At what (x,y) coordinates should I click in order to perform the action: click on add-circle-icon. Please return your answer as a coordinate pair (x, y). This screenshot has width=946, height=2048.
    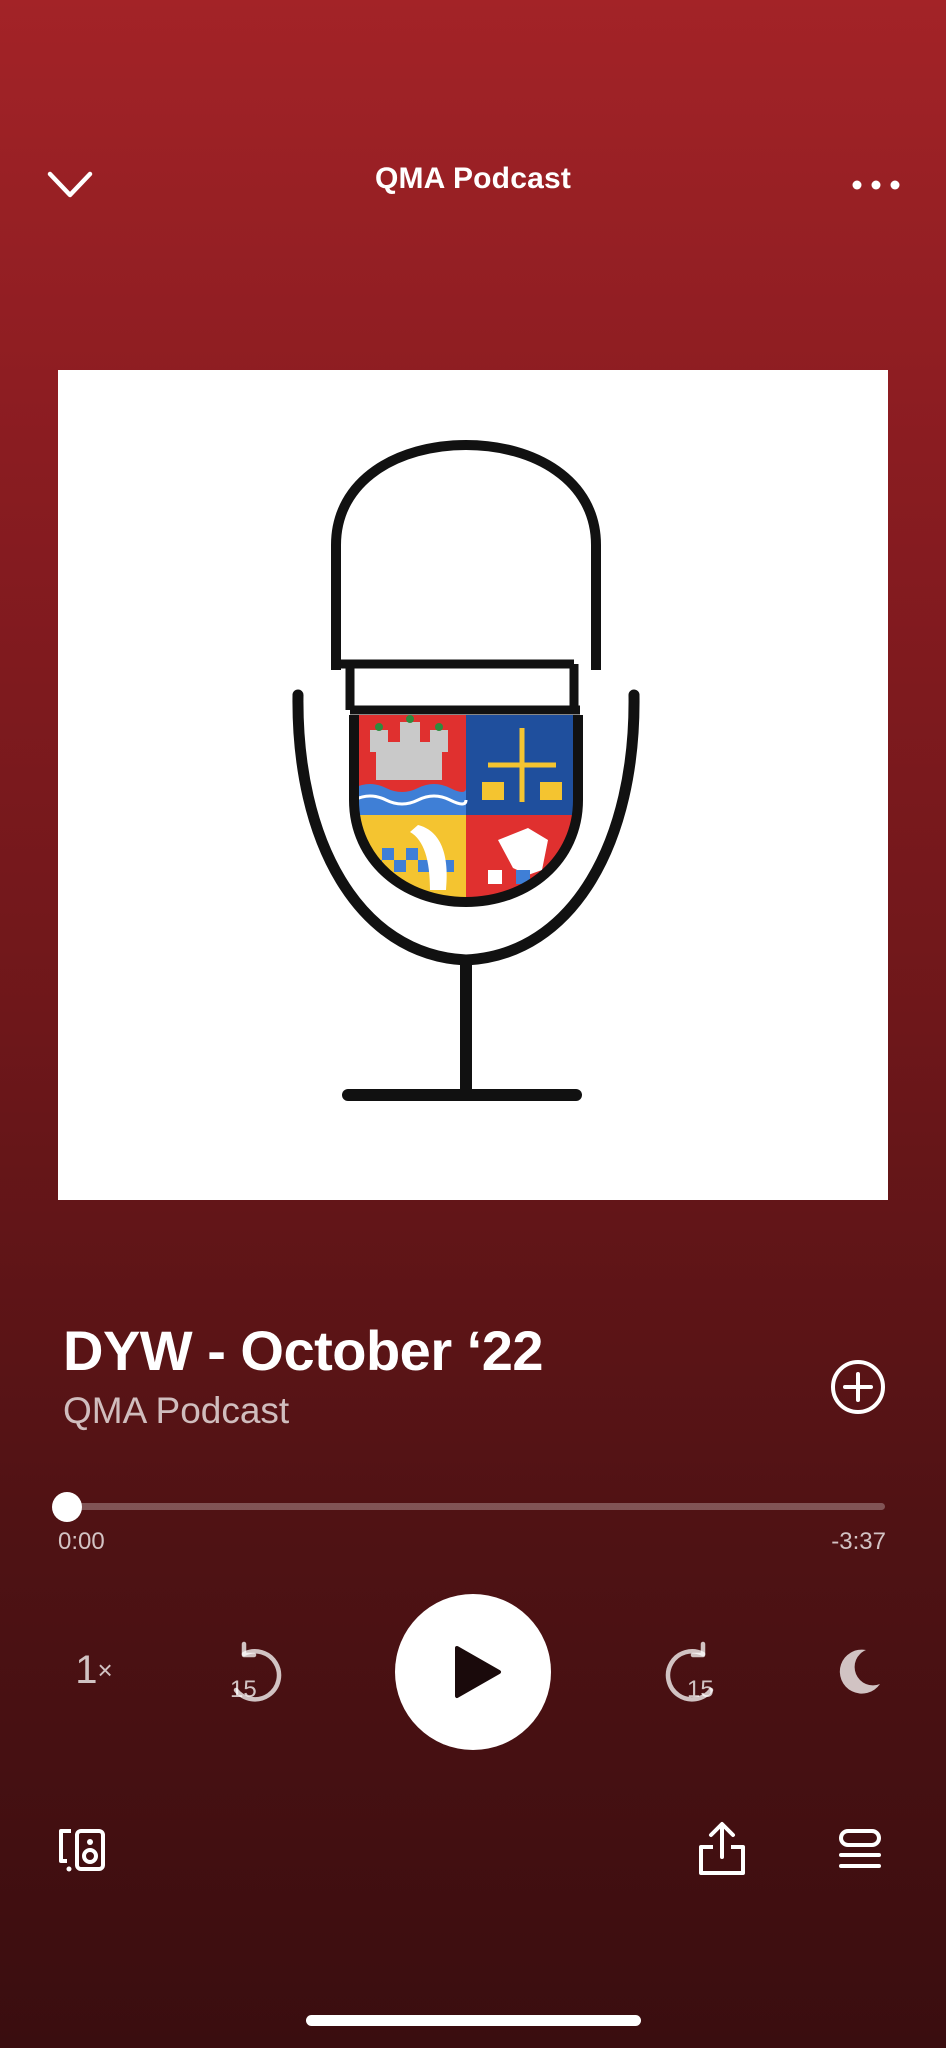
    Looking at the image, I should click on (858, 1387).